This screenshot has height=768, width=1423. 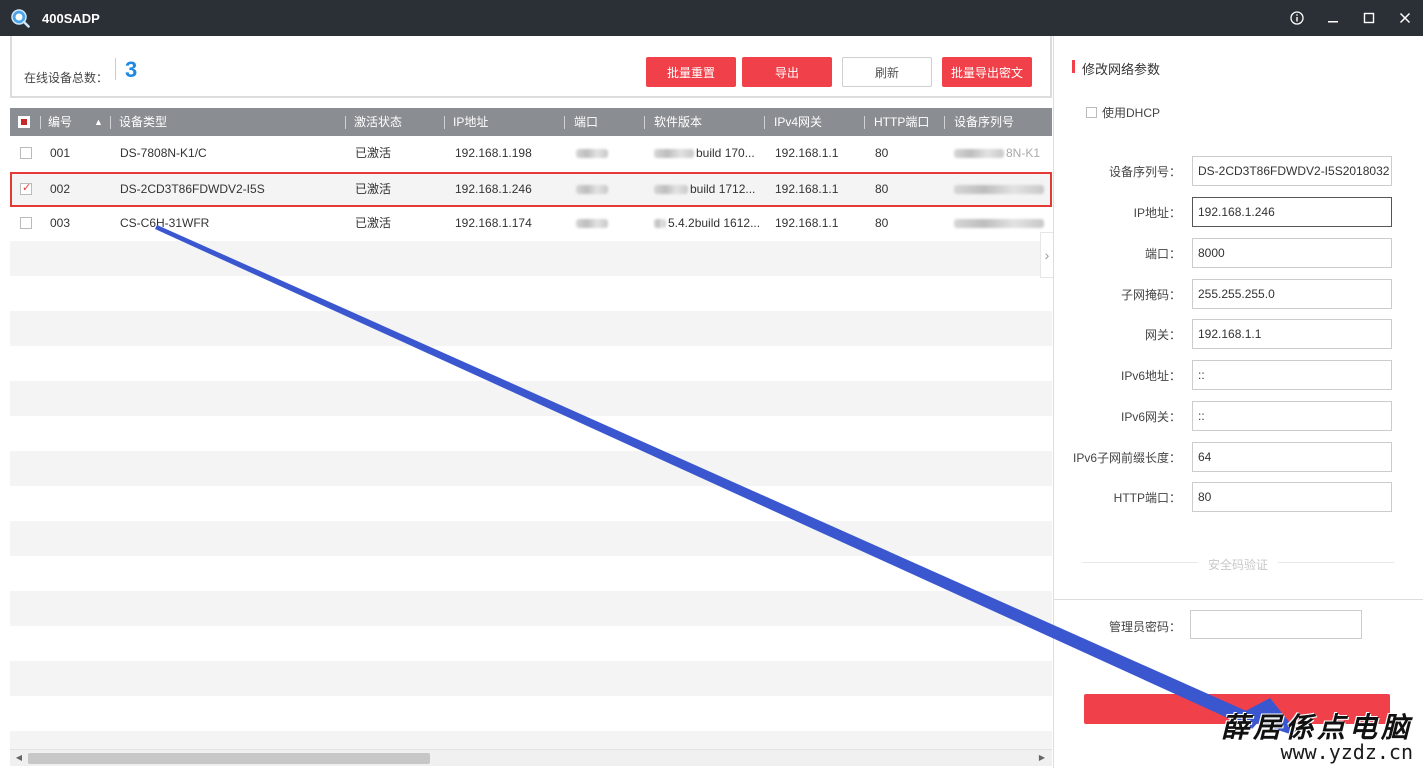 I want to click on collapse-panel-tab: ›, so click(x=1047, y=255).